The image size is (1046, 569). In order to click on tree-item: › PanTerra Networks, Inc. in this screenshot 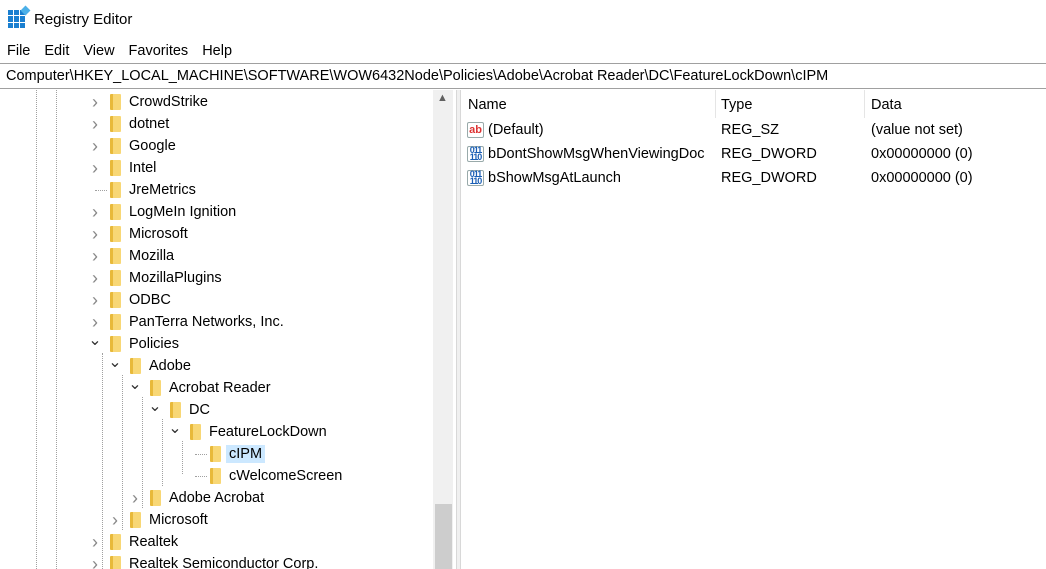, I will do `click(187, 322)`.